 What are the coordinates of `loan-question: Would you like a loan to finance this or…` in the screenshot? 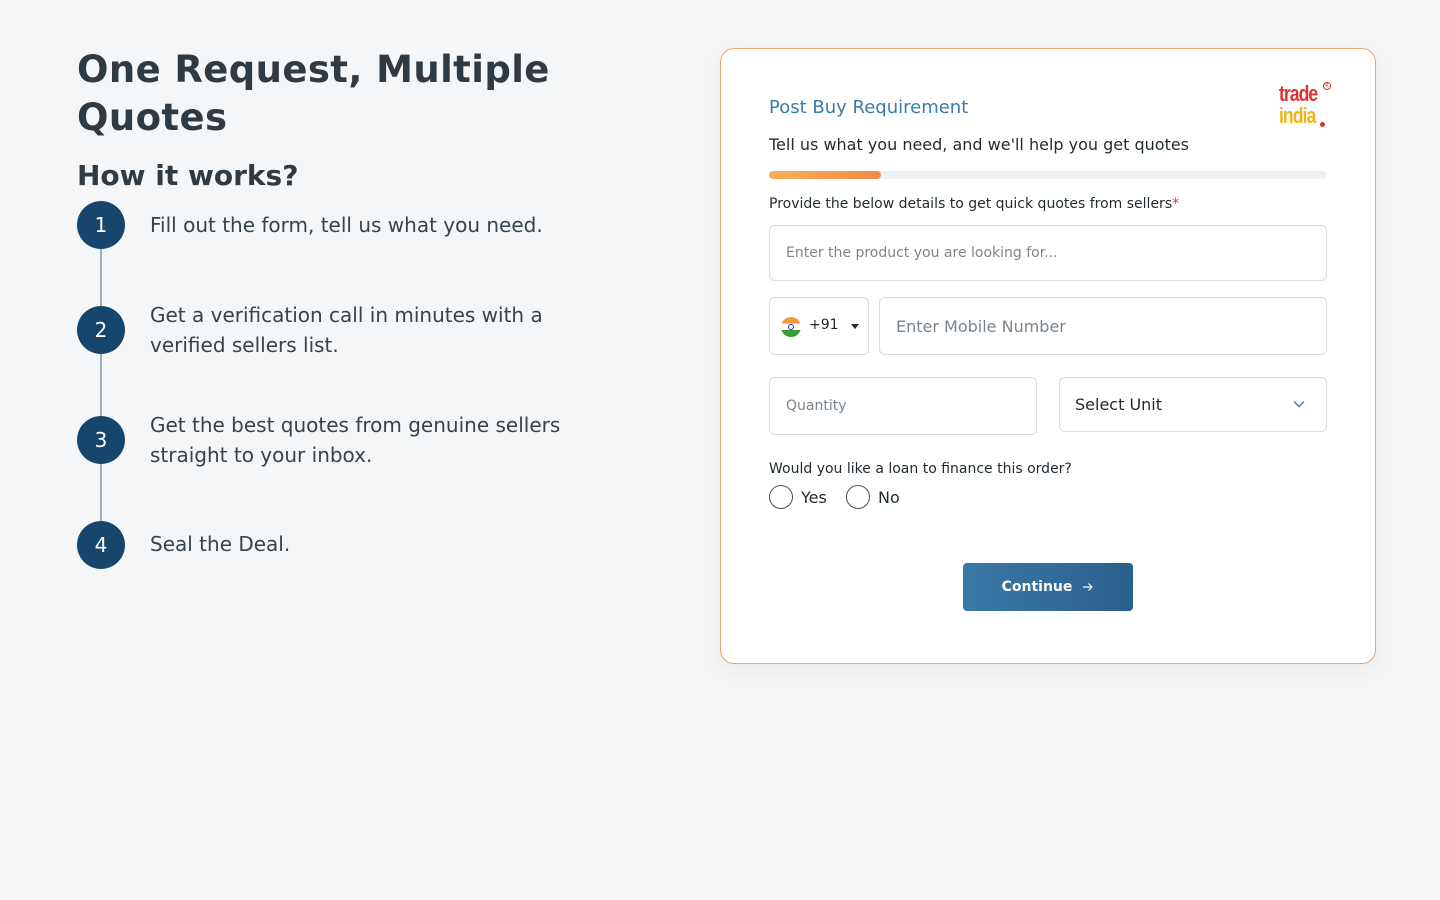 It's located at (920, 469).